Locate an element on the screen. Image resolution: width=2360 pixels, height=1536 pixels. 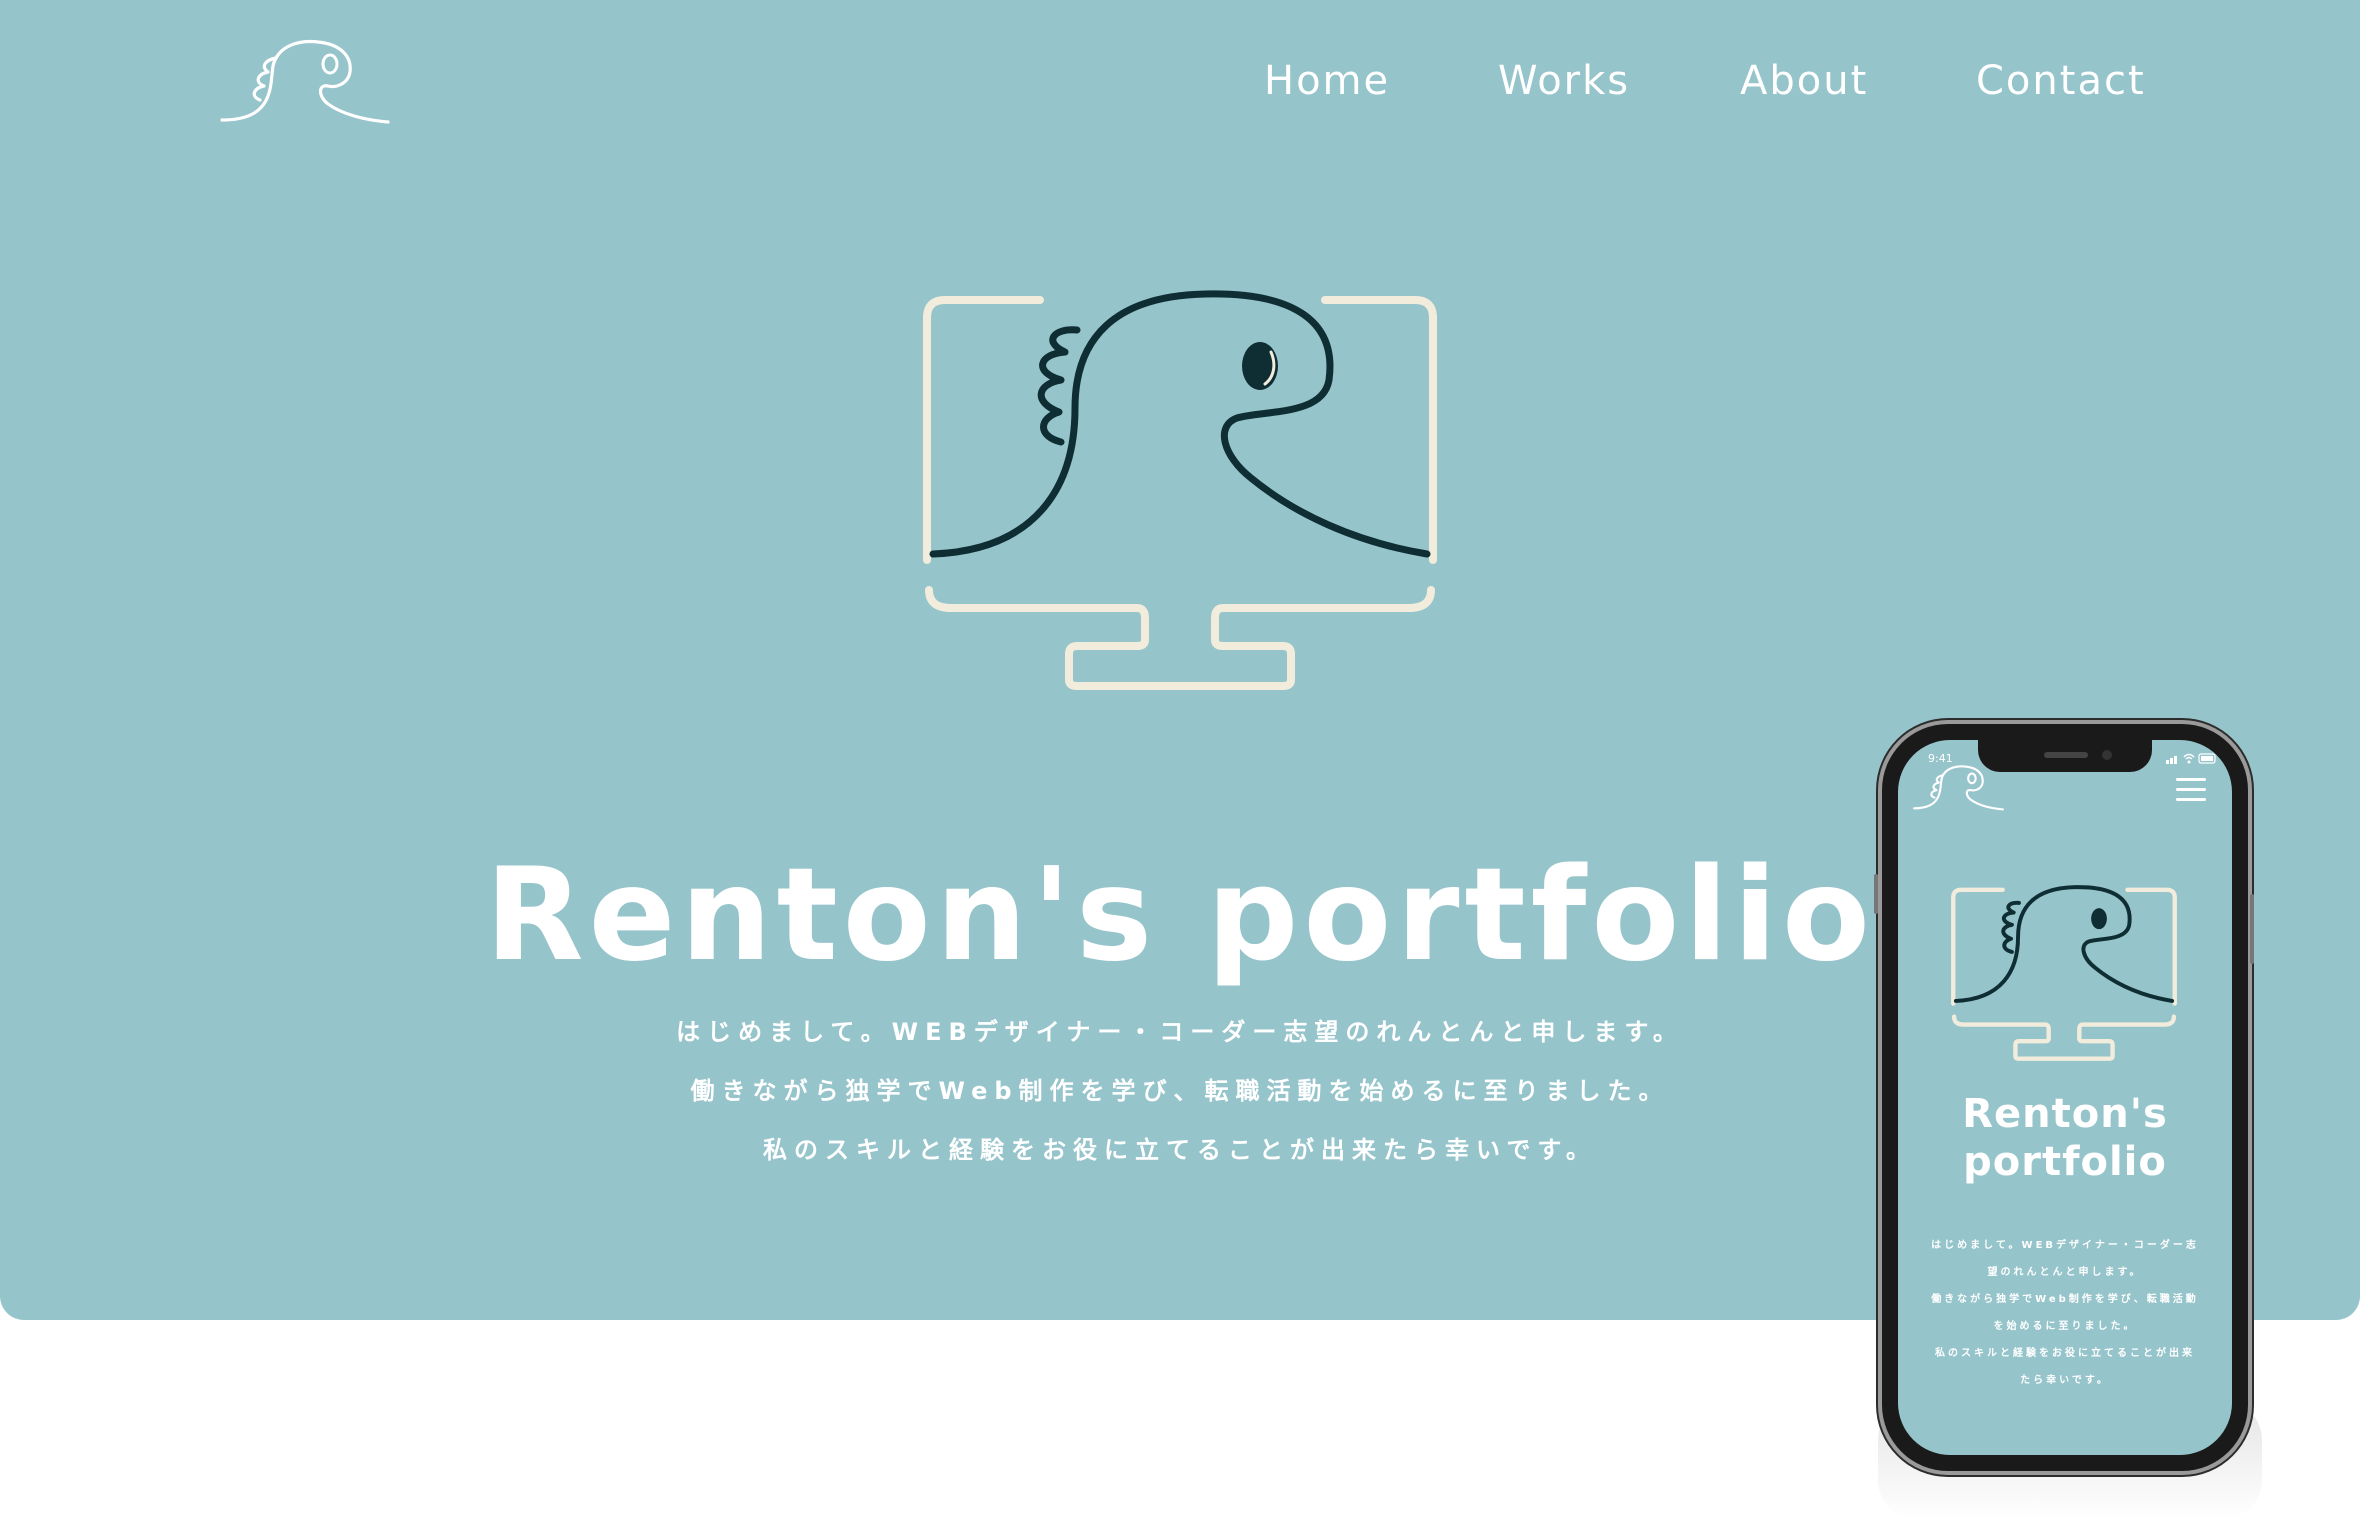
nav-home: Home is located at coordinates (1327, 81).